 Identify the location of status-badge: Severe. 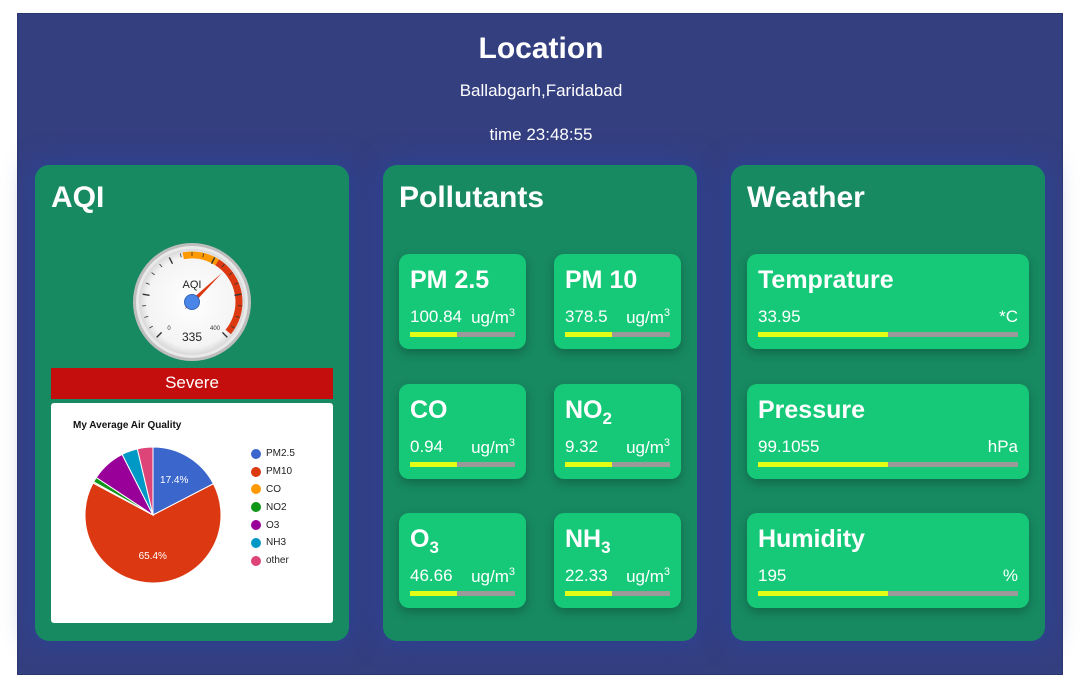
(192, 383).